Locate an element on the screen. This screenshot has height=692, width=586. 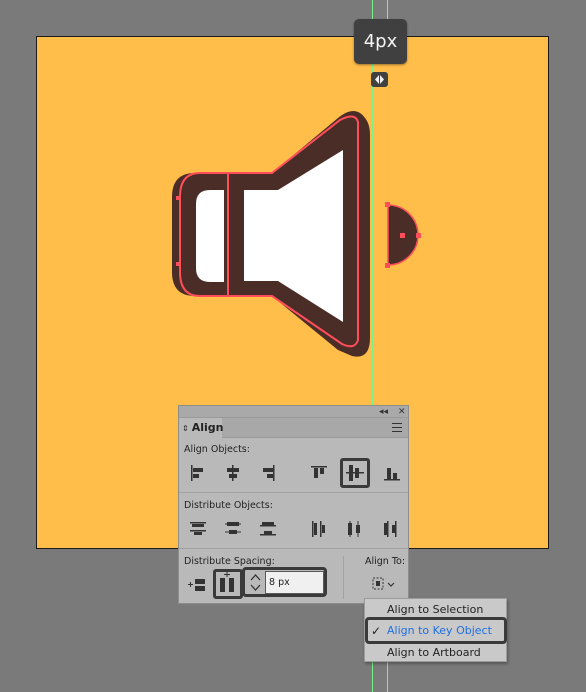
horizontal-distribute-left-button is located at coordinates (319, 529).